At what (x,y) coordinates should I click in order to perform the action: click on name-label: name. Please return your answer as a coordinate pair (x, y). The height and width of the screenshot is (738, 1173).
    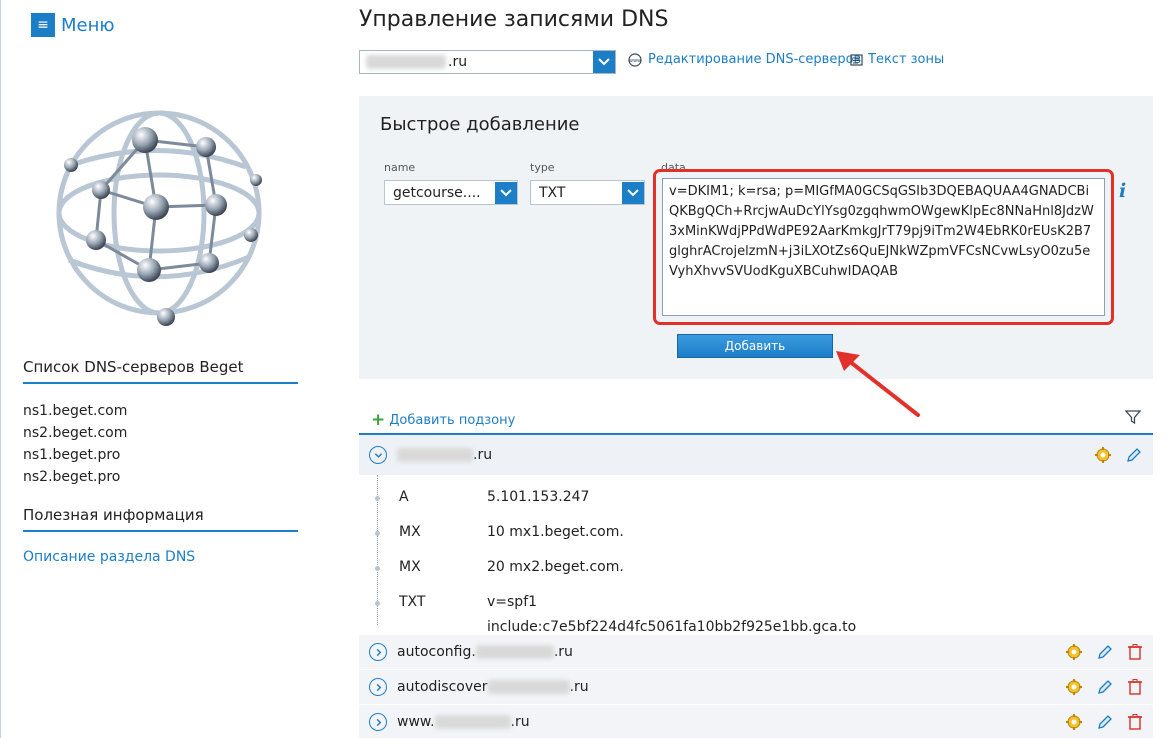
    Looking at the image, I should click on (400, 167).